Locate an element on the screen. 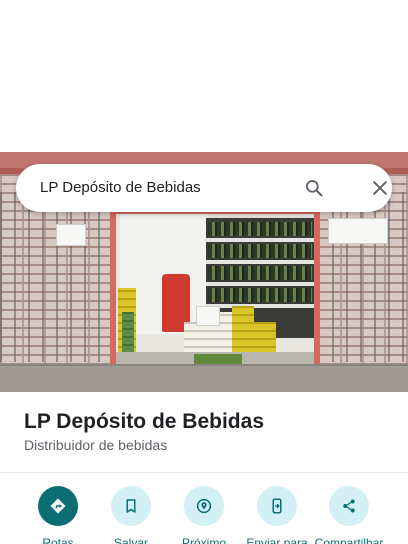 The height and width of the screenshot is (544, 408). crate-sign is located at coordinates (208, 316).